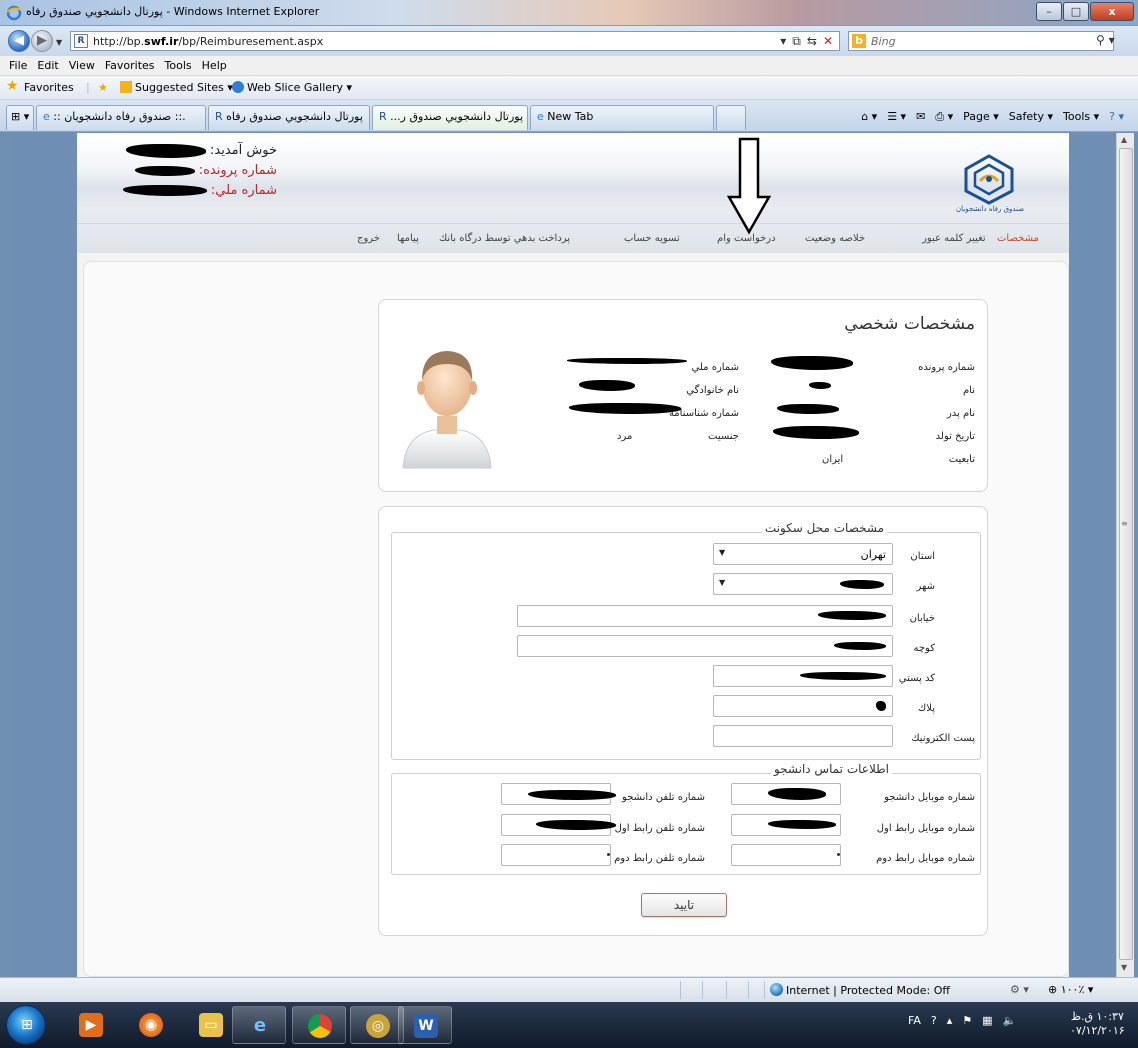 The image size is (1138, 1048). I want to click on student-mobile-input, so click(786, 794).